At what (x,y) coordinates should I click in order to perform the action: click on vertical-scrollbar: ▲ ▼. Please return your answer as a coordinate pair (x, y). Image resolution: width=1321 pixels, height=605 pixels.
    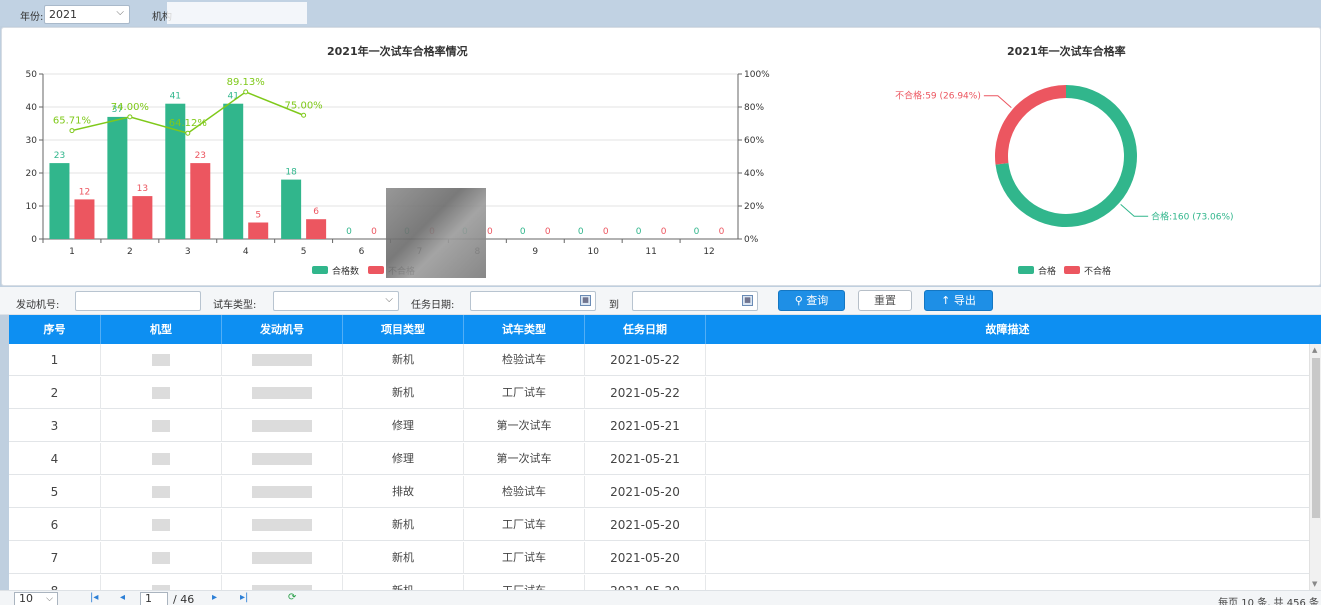
    Looking at the image, I should click on (1315, 467).